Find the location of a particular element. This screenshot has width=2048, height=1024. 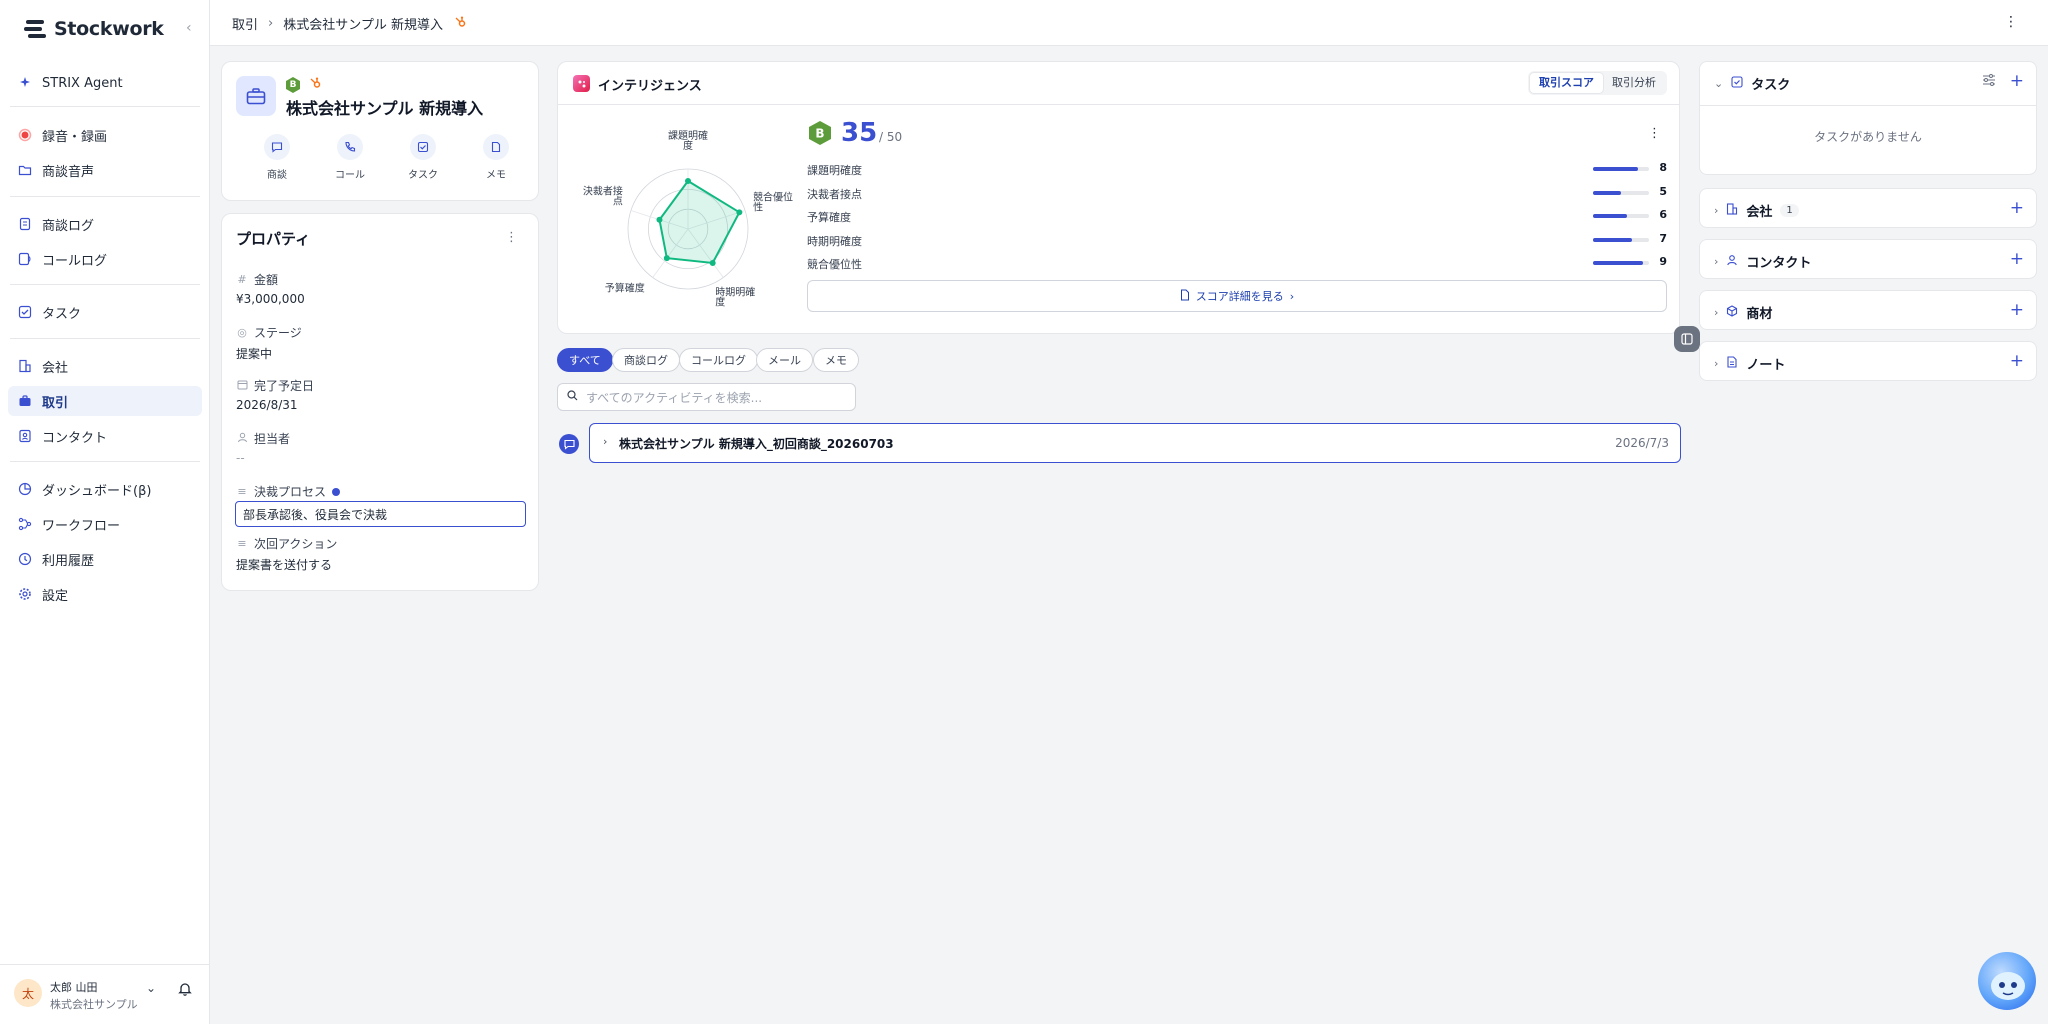

user-name: 太郎 山田 is located at coordinates (74, 987).